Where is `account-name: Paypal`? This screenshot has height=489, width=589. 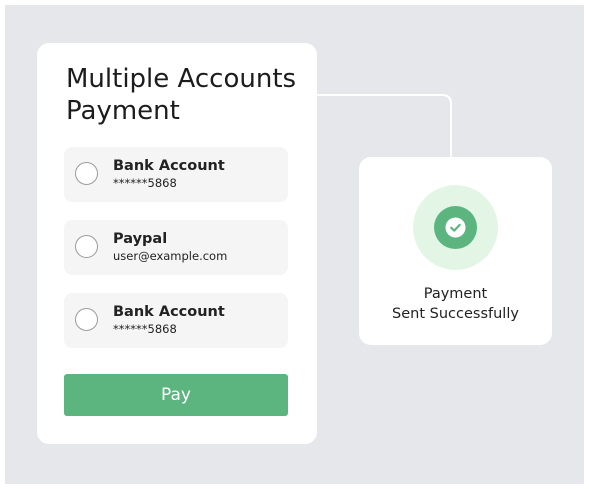
account-name: Paypal is located at coordinates (140, 239).